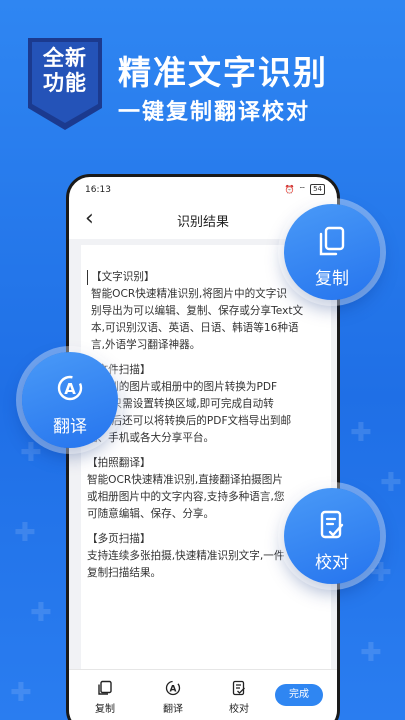  Describe the element at coordinates (65, 58) in the screenshot. I see `badge-line-1: 全新` at that location.